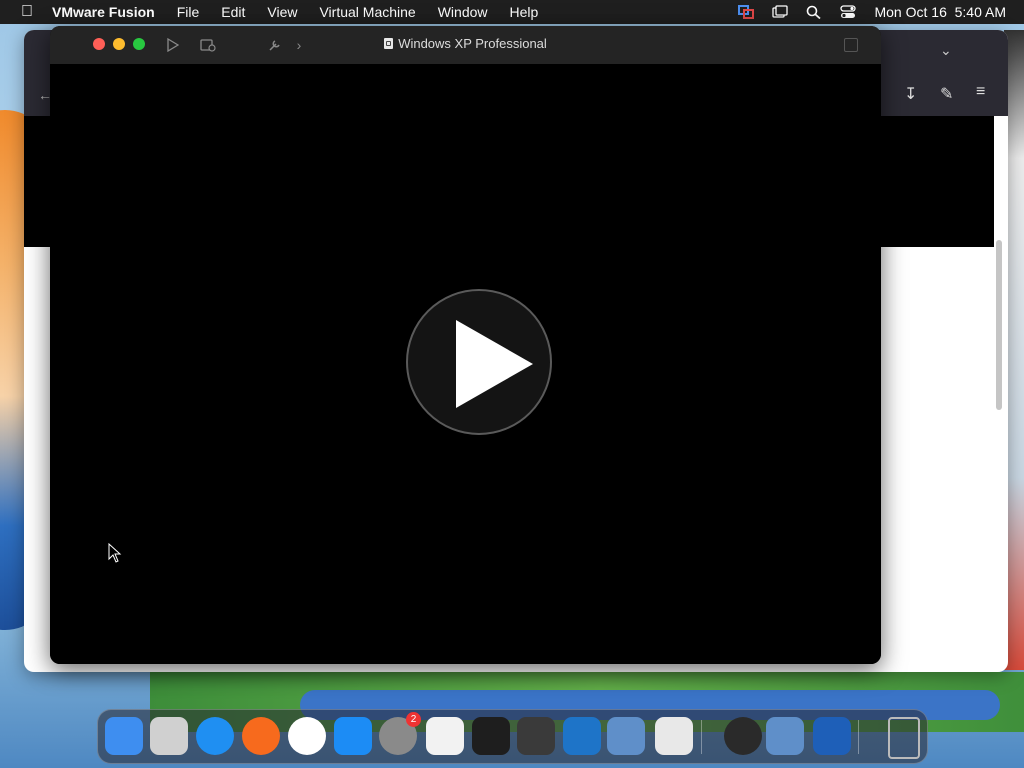 Image resolution: width=1024 pixels, height=768 pixels. What do you see at coordinates (307, 736) in the screenshot?
I see `dock-chrome-icon` at bounding box center [307, 736].